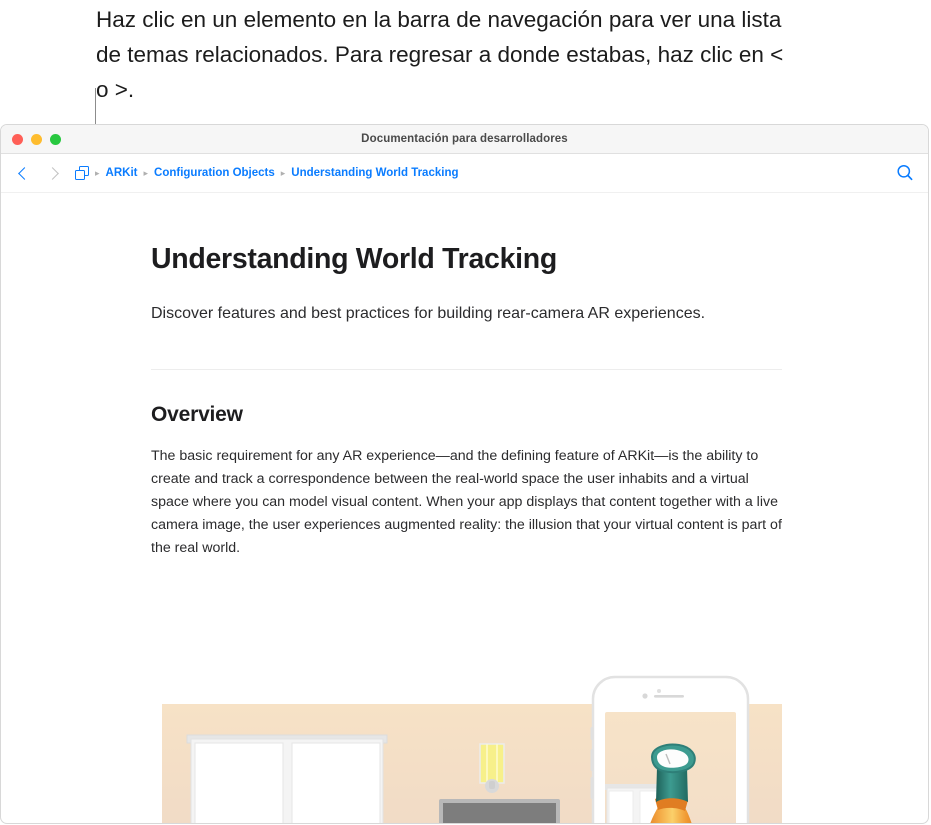 This screenshot has height=825, width=931. Describe the element at coordinates (214, 173) in the screenshot. I see `breadcrumb-item-configuration-objects: Configuration Objects` at that location.